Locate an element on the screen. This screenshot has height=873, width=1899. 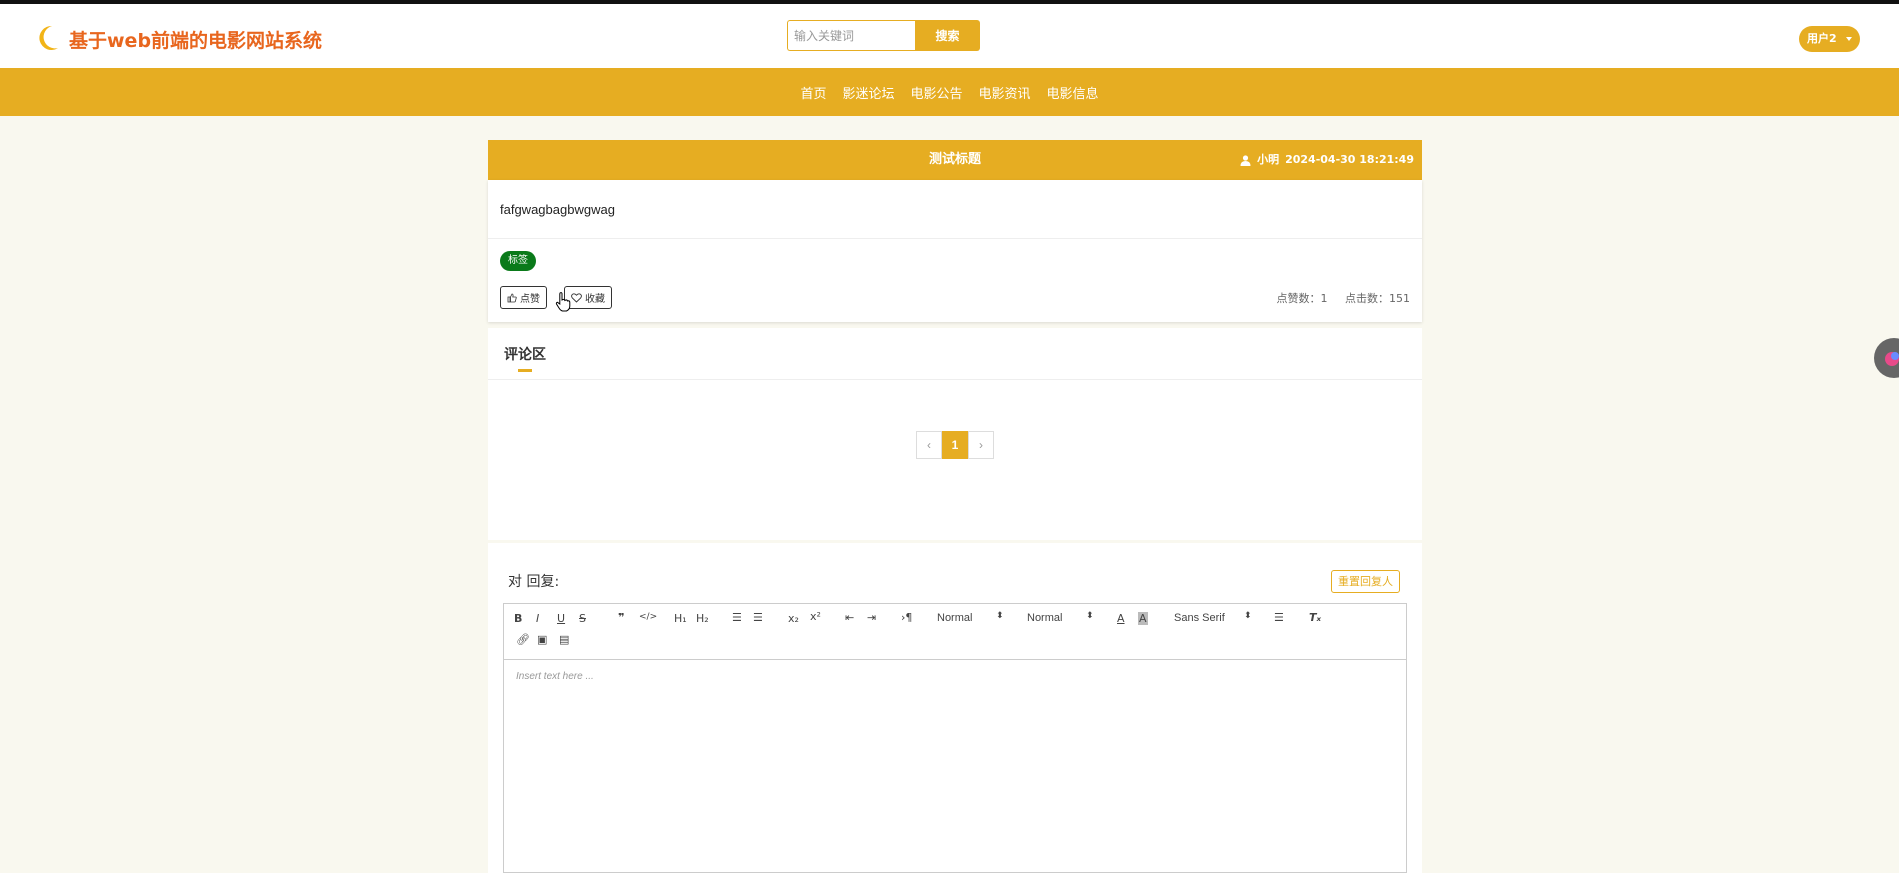
video-icon: ▤ is located at coordinates (564, 639).